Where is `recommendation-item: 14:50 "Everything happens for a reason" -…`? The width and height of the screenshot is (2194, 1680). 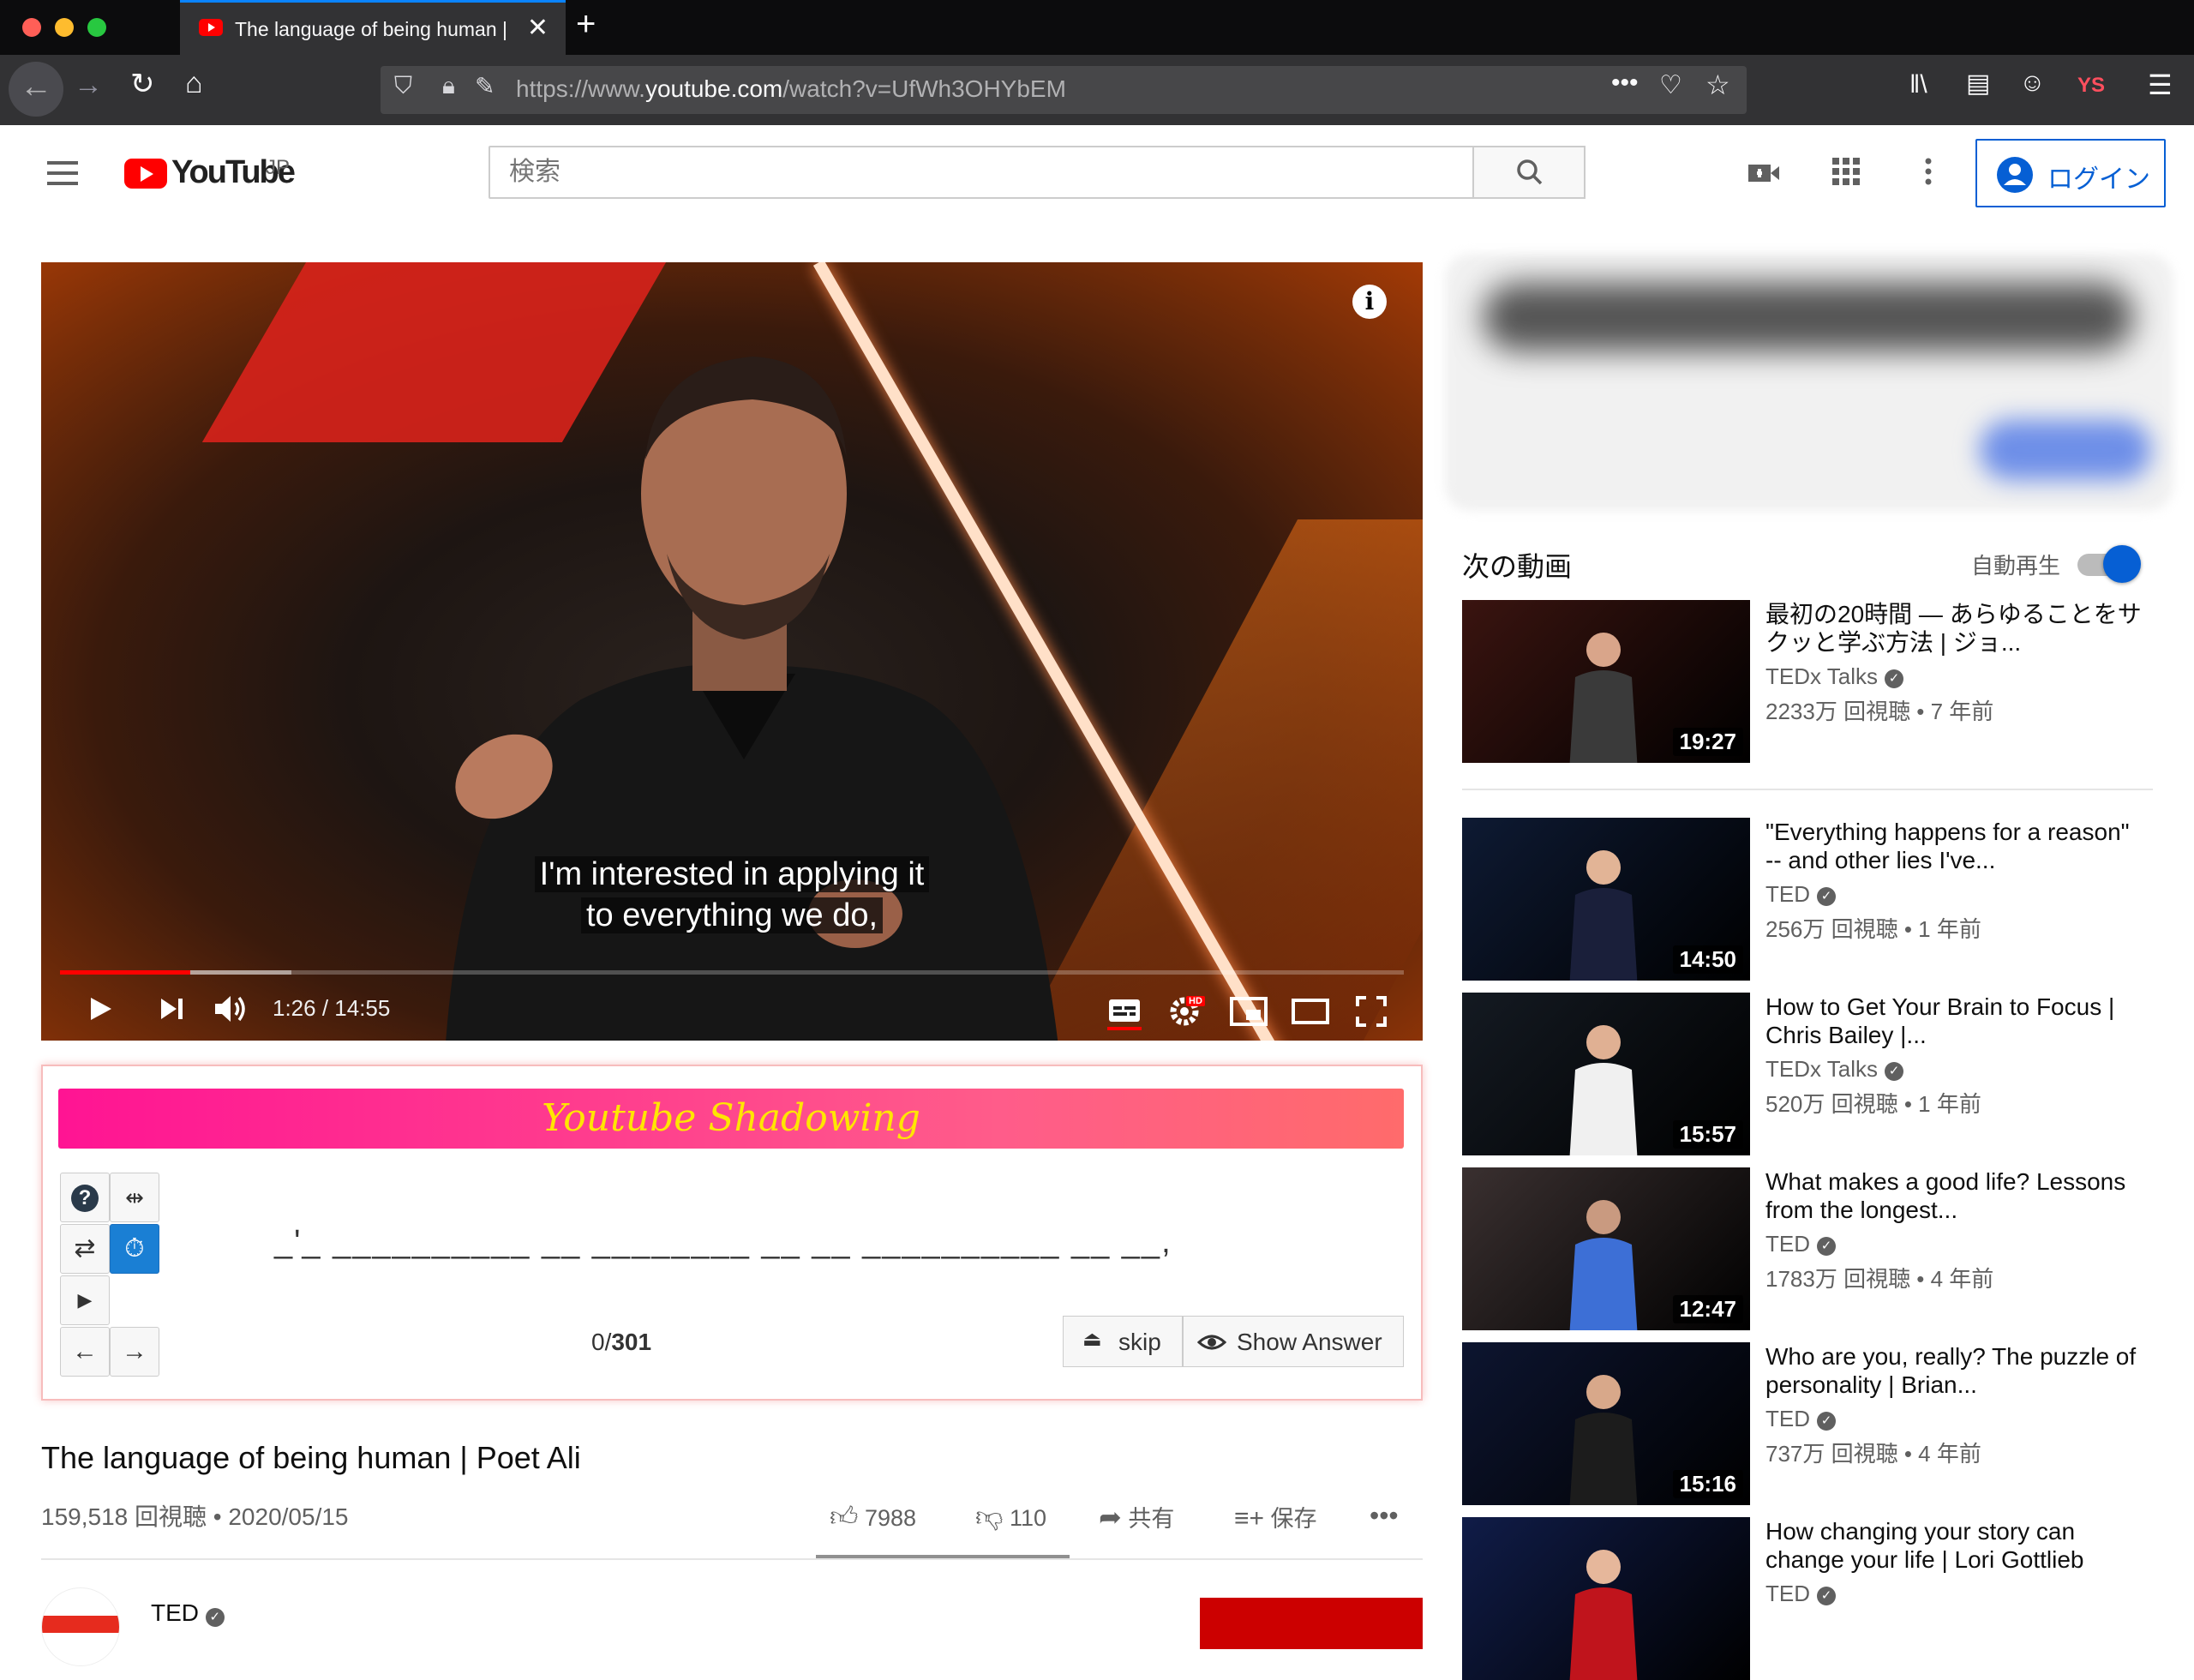
recommendation-item: 14:50 "Everything happens for a reason" -… is located at coordinates (1820, 899).